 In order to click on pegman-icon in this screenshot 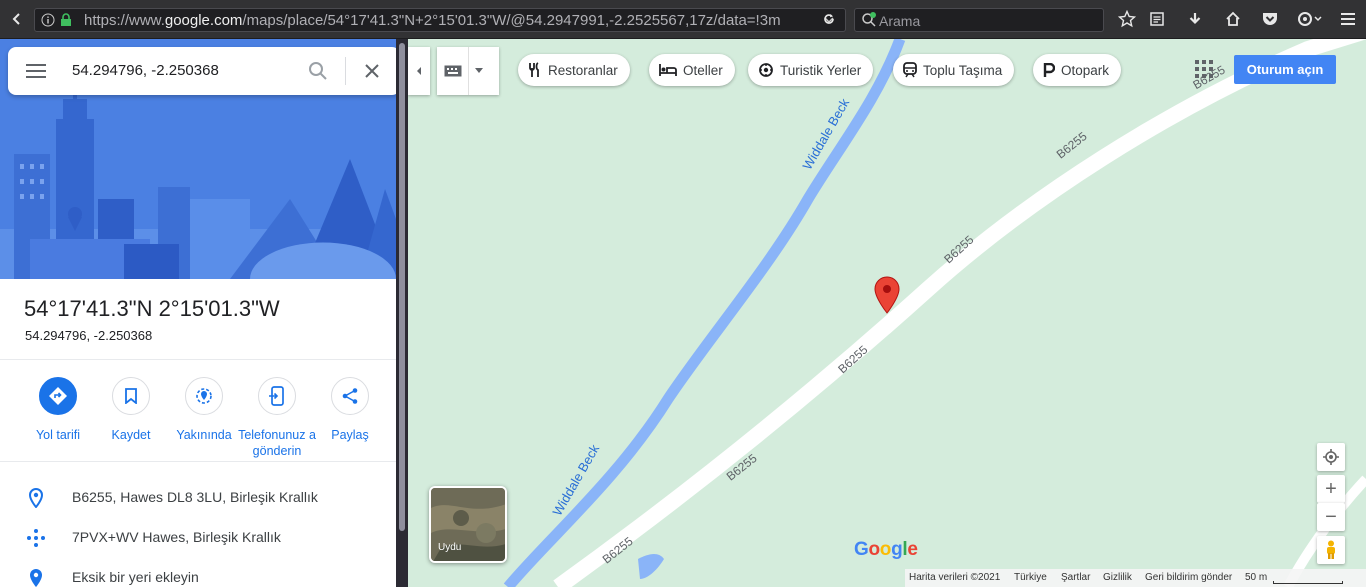, I will do `click(1331, 549)`.